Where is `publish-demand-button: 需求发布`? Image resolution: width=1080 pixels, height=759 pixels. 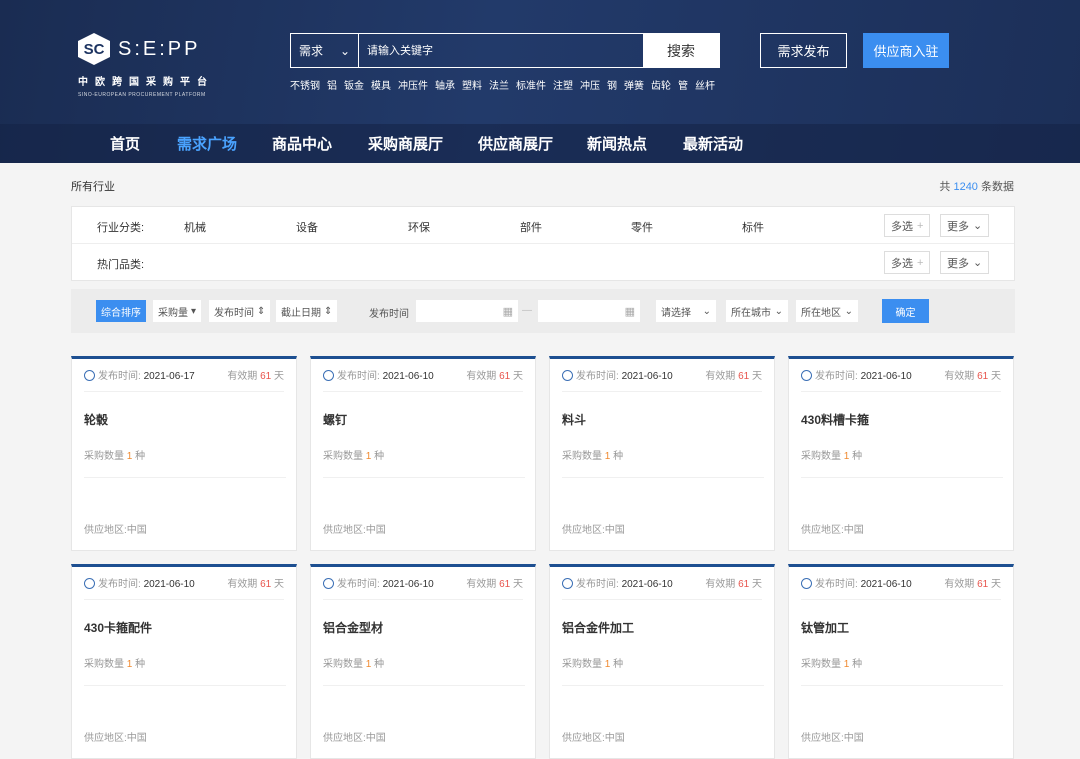
publish-demand-button: 需求发布 is located at coordinates (803, 50).